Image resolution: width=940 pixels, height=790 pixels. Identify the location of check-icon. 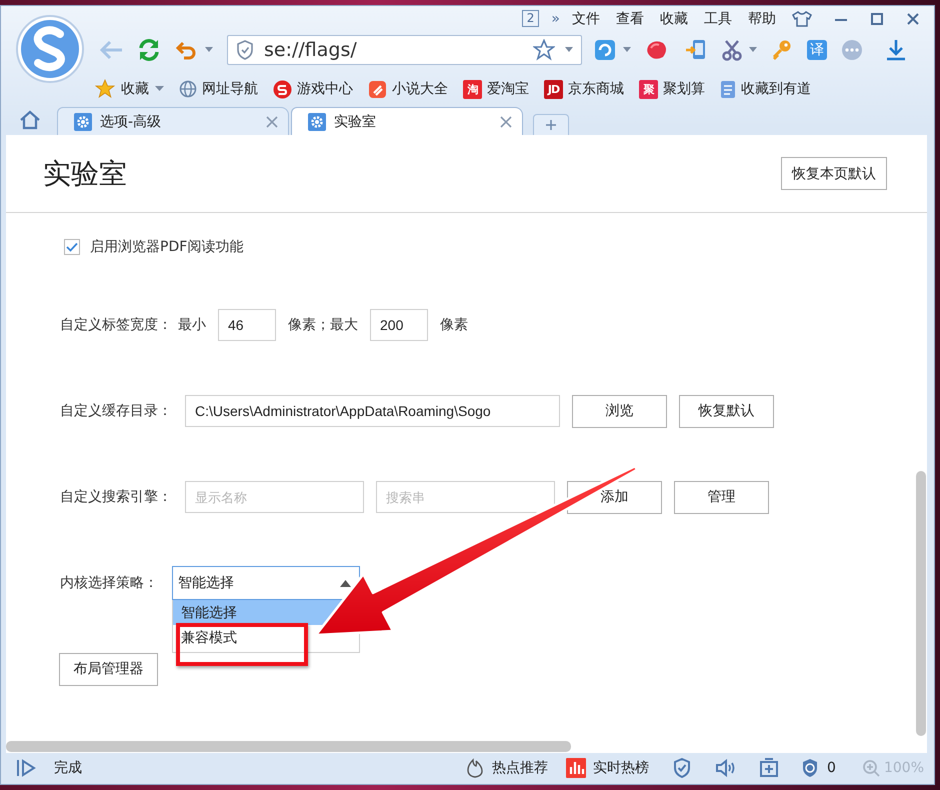
(72, 247).